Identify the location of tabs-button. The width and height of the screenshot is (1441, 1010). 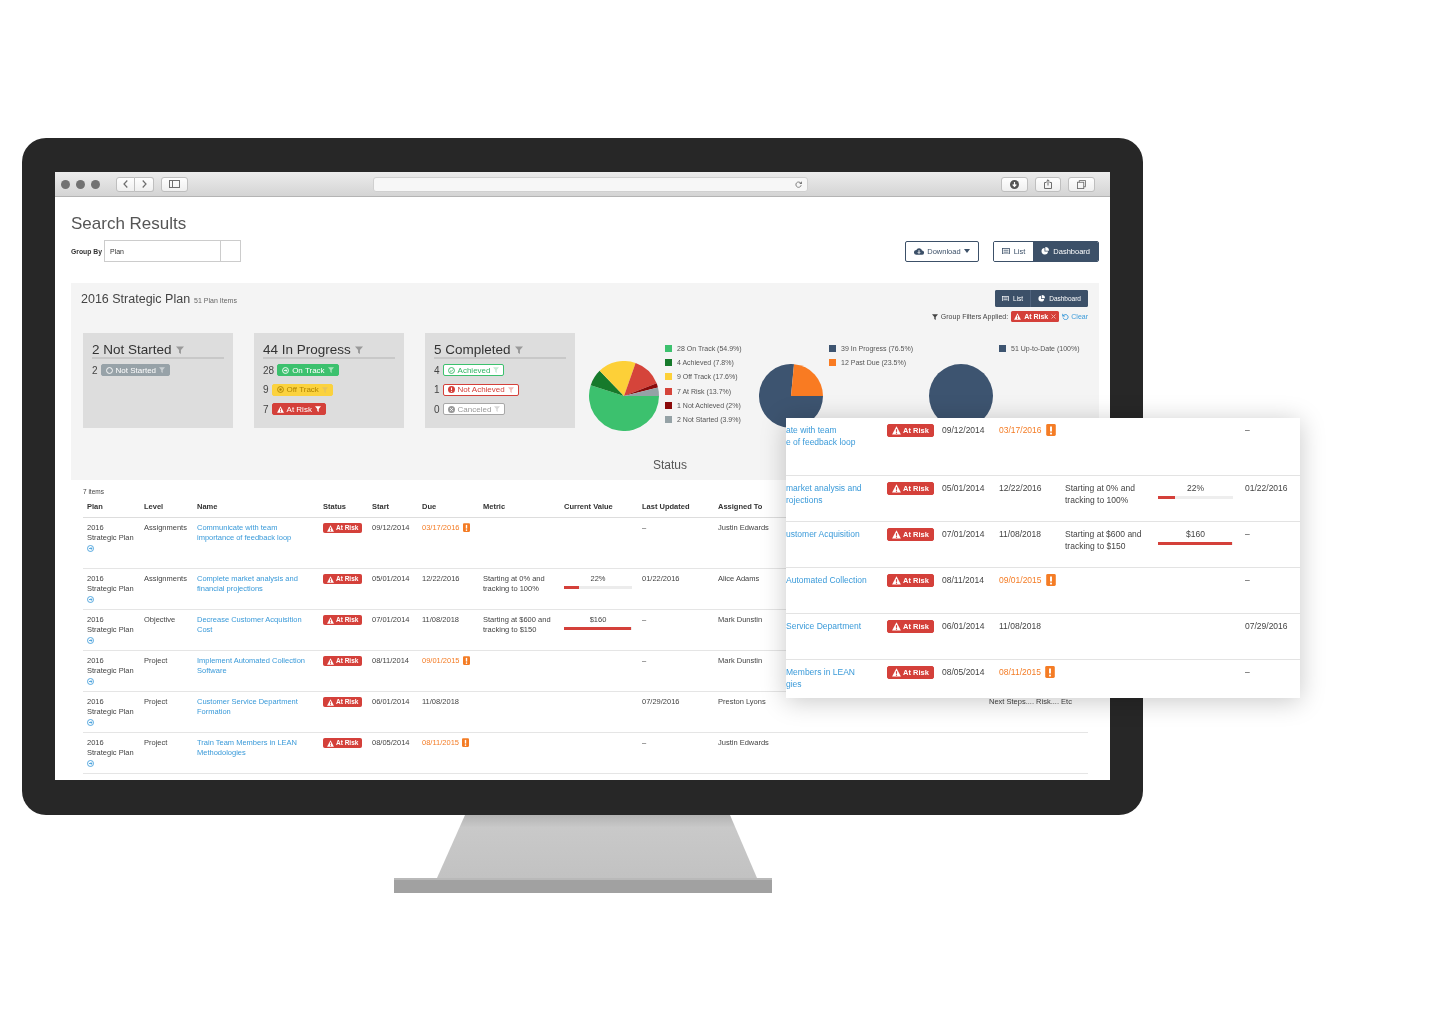
(1081, 184).